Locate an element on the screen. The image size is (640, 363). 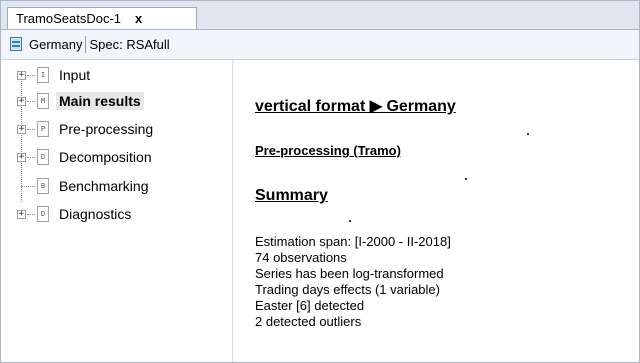
node-icon: B is located at coordinates (43, 186).